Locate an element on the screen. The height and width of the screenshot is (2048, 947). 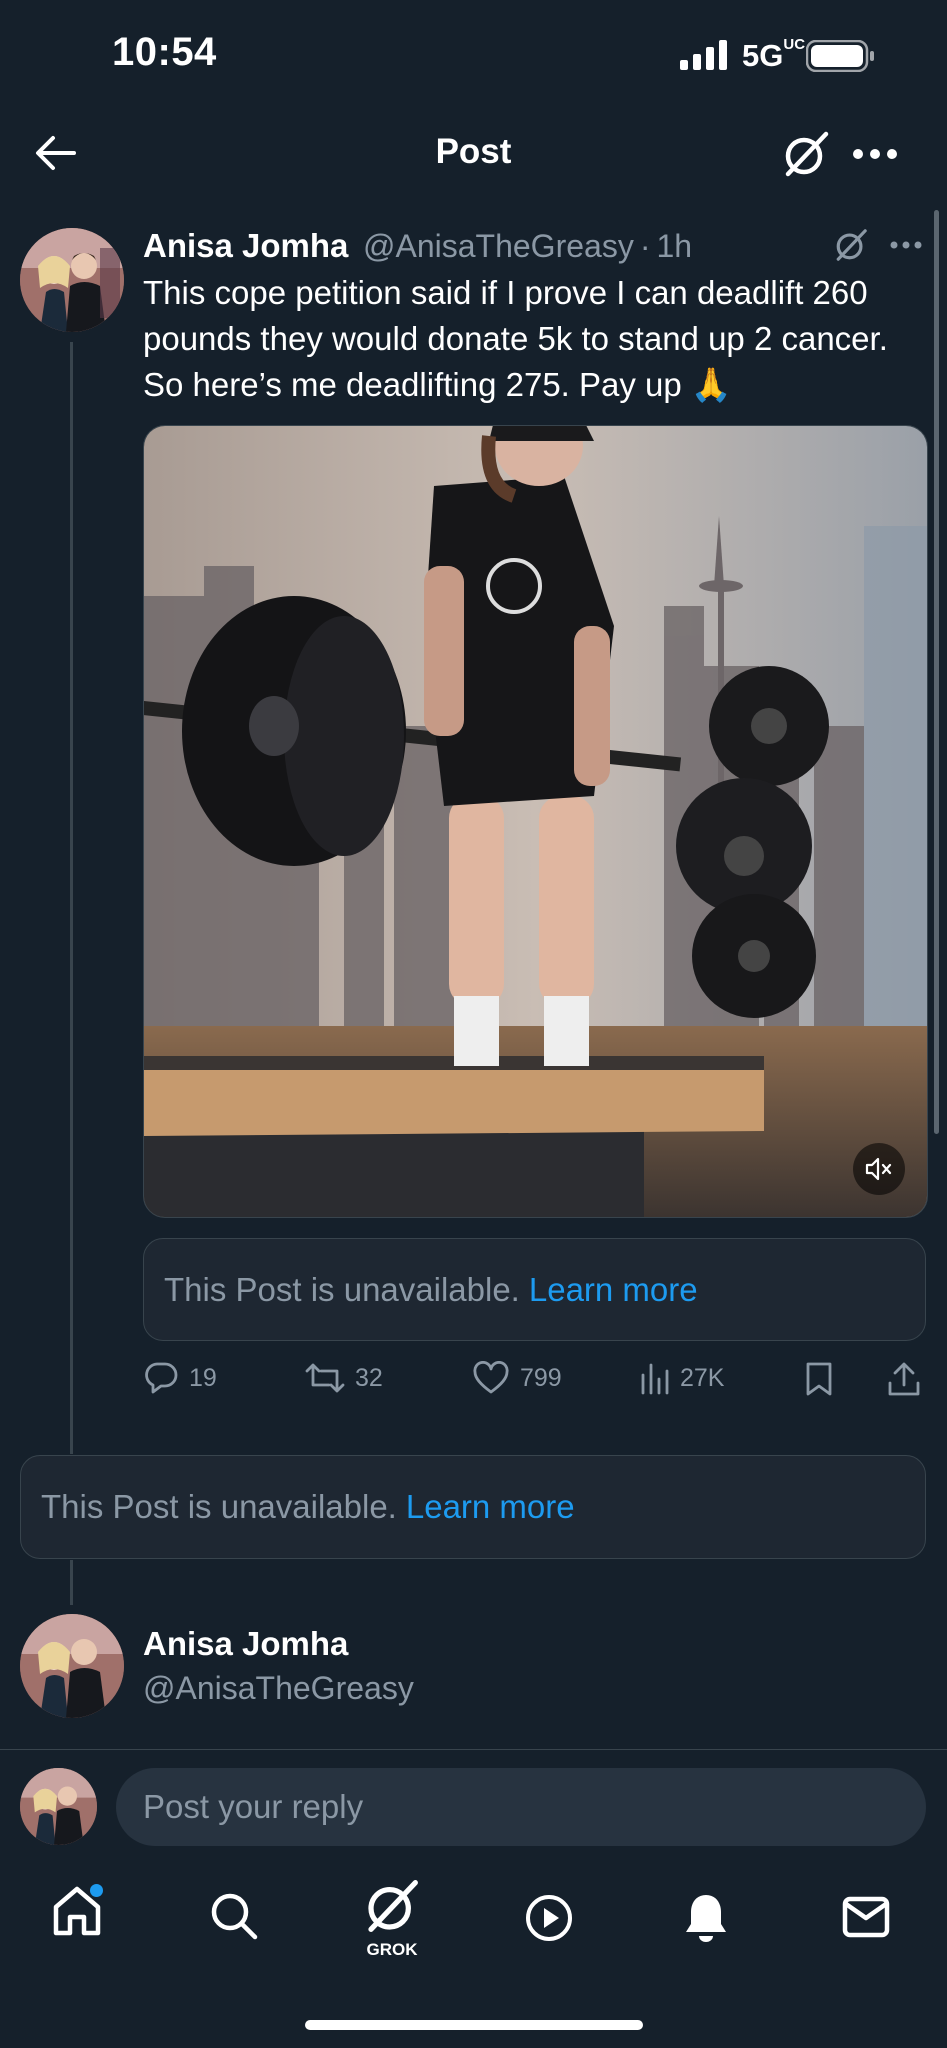
bookmark-button is located at coordinates (819, 1379).